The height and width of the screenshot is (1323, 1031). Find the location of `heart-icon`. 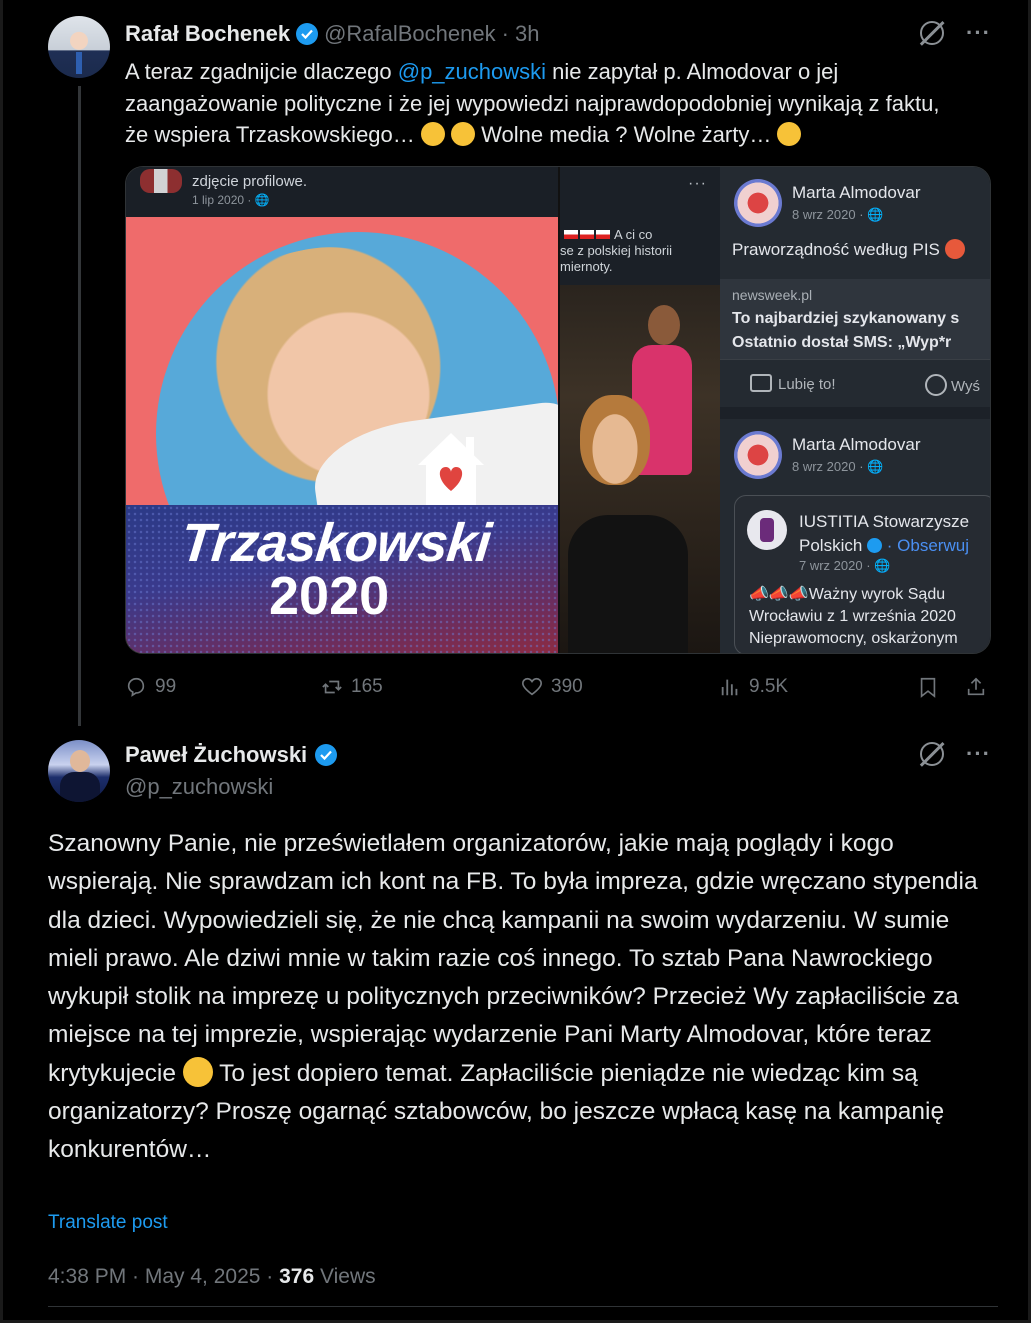

heart-icon is located at coordinates (532, 686).